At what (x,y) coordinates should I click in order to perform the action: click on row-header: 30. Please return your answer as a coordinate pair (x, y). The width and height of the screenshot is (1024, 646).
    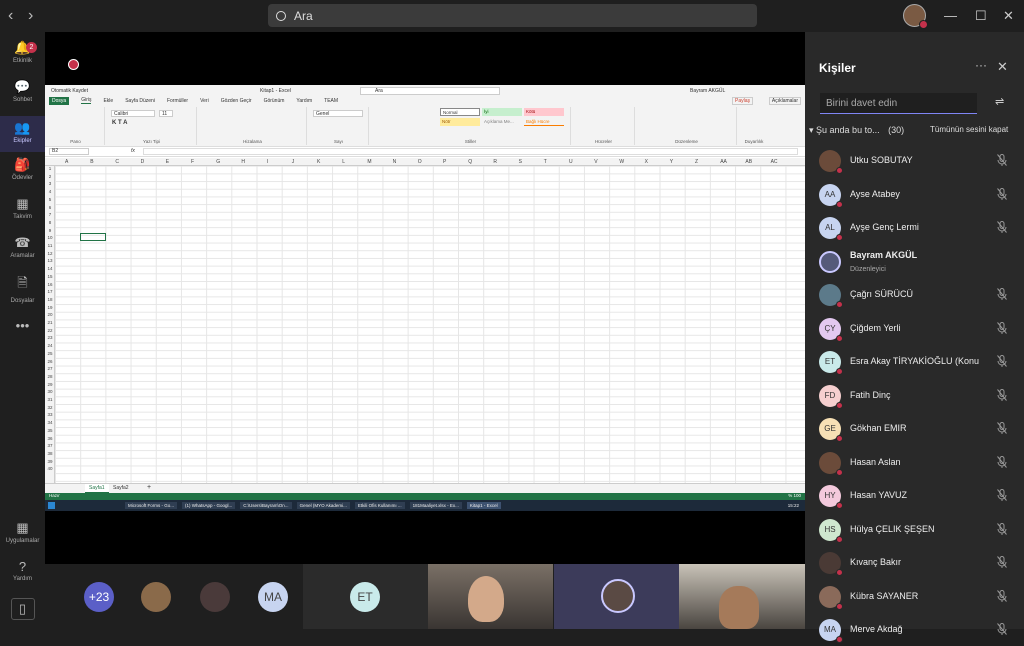
    Looking at the image, I should click on (50, 391).